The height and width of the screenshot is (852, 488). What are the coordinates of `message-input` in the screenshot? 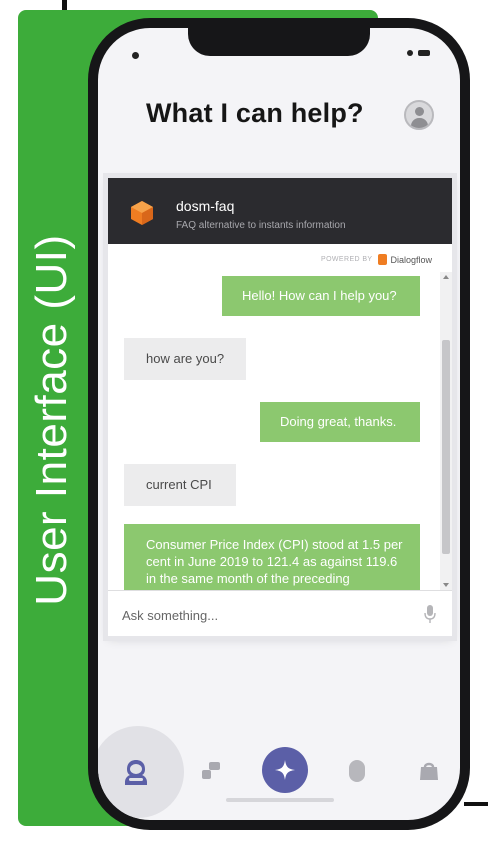 It's located at (262, 615).